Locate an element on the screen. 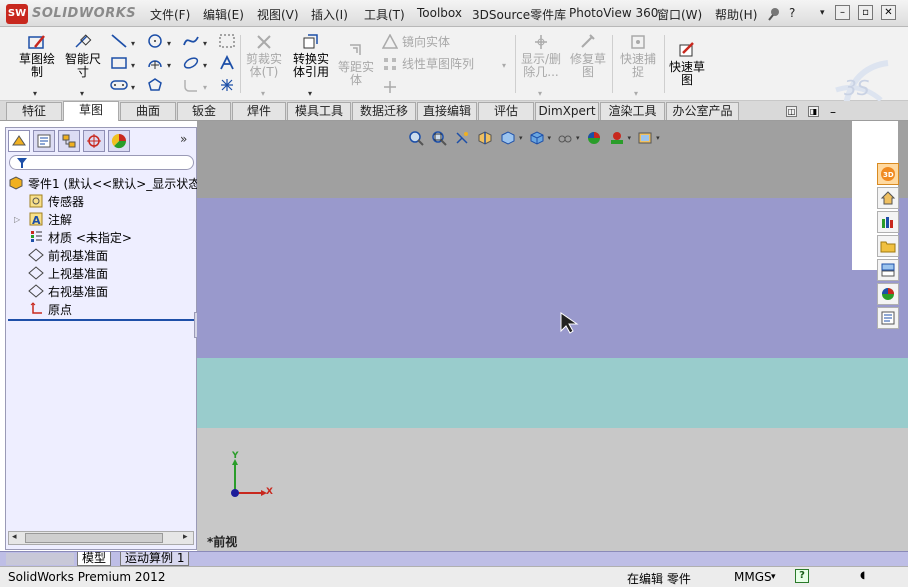 The width and height of the screenshot is (908, 587). dimxpertmanager-tab is located at coordinates (94, 141).